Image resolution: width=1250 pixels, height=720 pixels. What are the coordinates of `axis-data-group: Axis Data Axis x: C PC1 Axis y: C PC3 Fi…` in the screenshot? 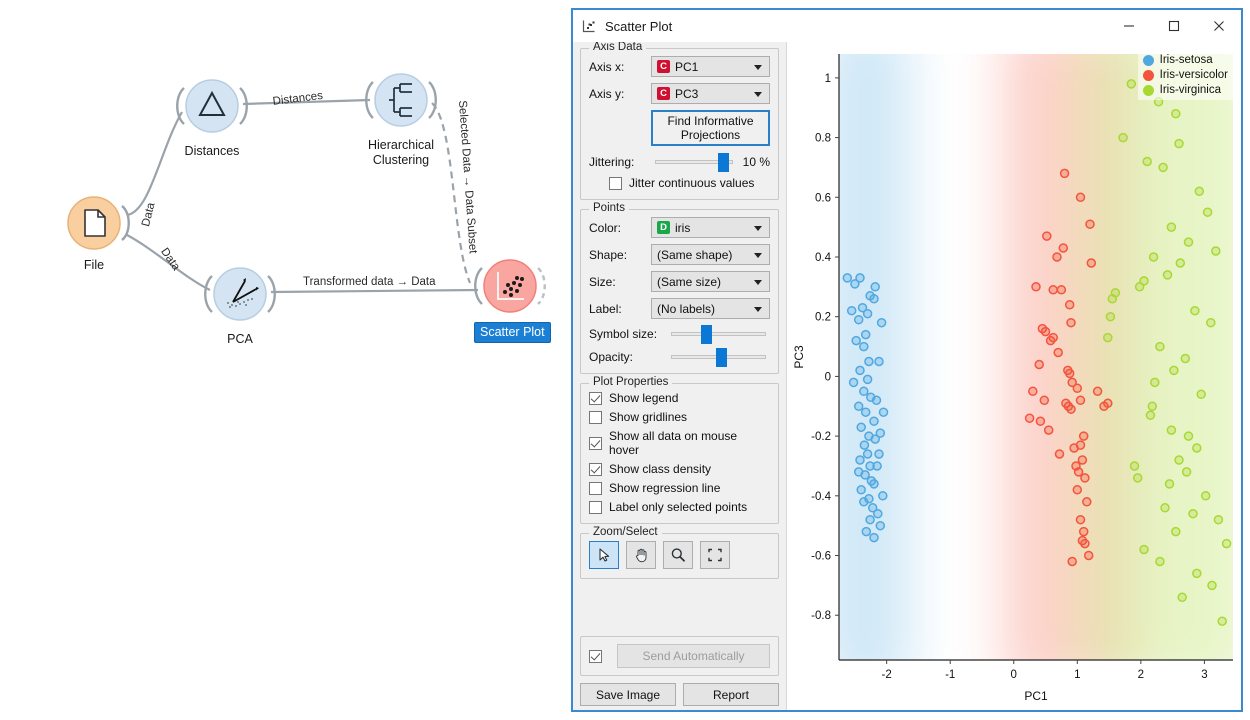 It's located at (679, 121).